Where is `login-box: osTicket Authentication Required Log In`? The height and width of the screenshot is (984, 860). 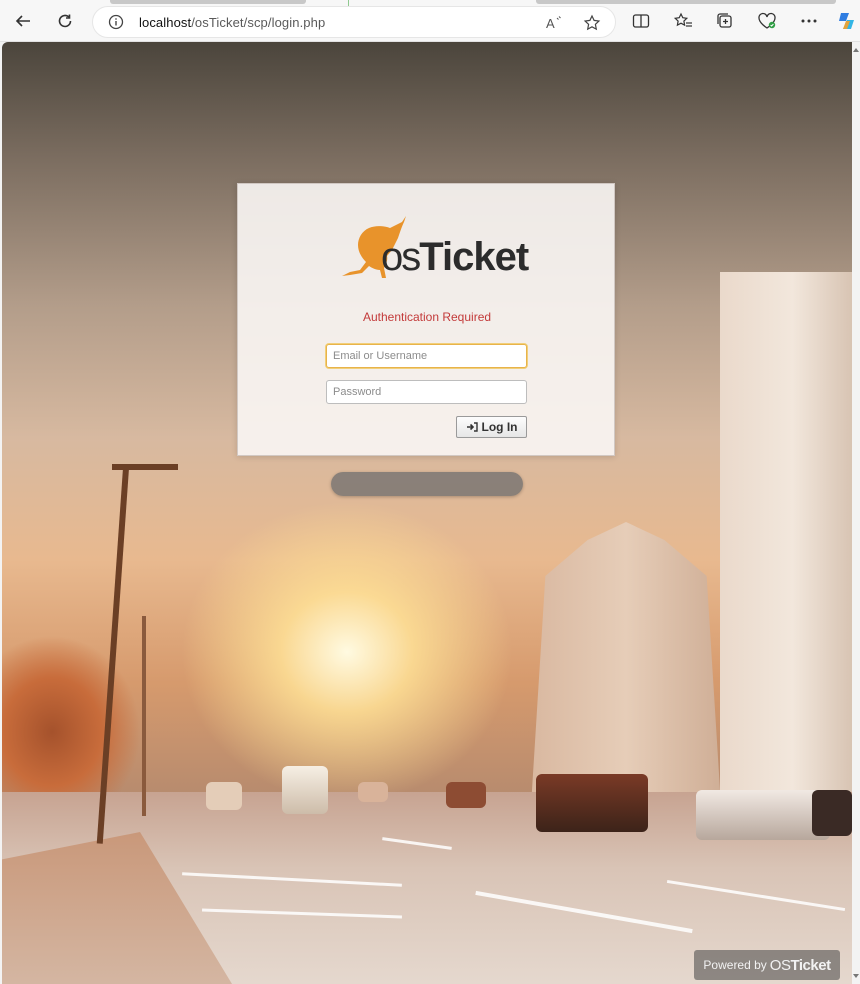
login-box: osTicket Authentication Required Log In is located at coordinates (426, 319).